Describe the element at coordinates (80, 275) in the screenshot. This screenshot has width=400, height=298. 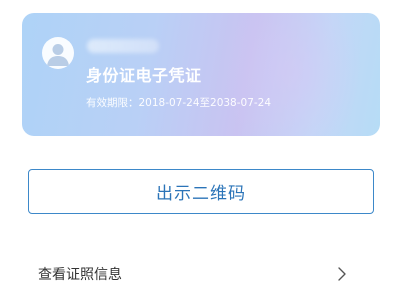
I see `view-license-info-label: 查看证照信息` at that location.